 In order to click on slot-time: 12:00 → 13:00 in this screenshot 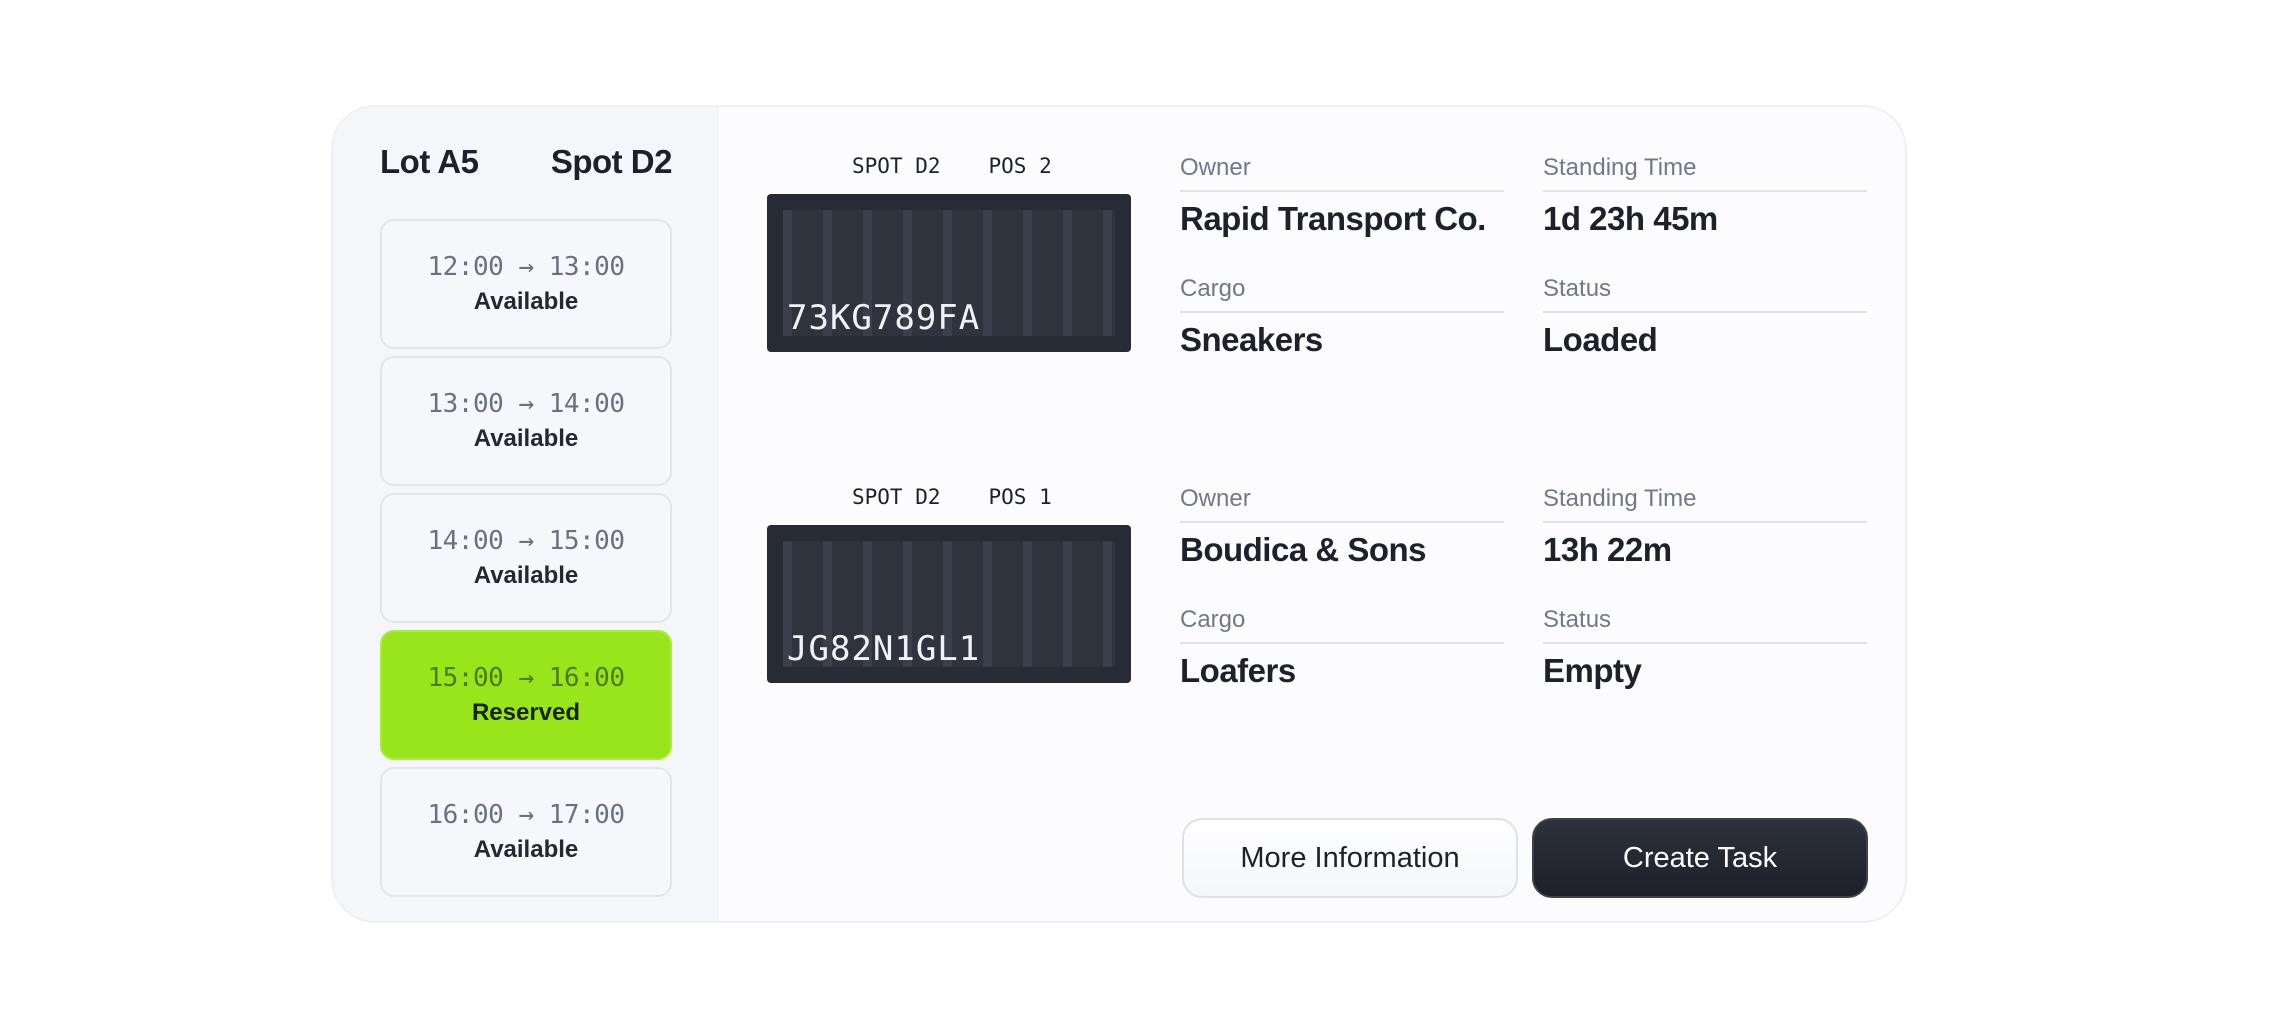, I will do `click(526, 267)`.